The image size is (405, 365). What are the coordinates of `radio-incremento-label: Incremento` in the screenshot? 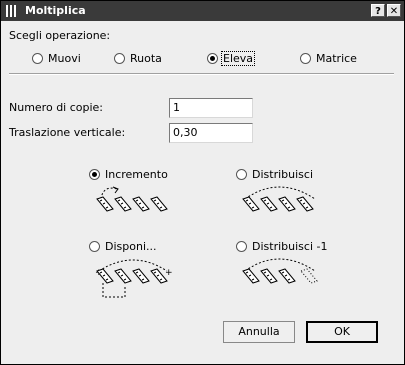 It's located at (136, 174).